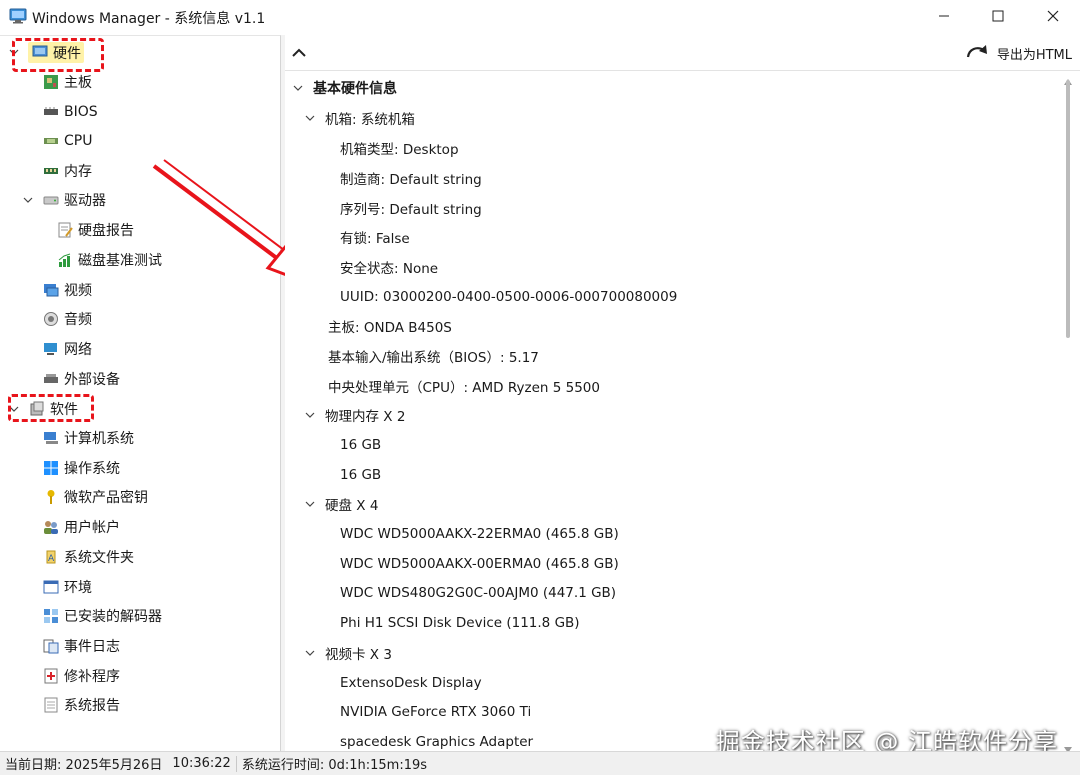  Describe the element at coordinates (149, 19) in the screenshot. I see `window-title: Windows Manager - 系统信息 v1.1` at that location.